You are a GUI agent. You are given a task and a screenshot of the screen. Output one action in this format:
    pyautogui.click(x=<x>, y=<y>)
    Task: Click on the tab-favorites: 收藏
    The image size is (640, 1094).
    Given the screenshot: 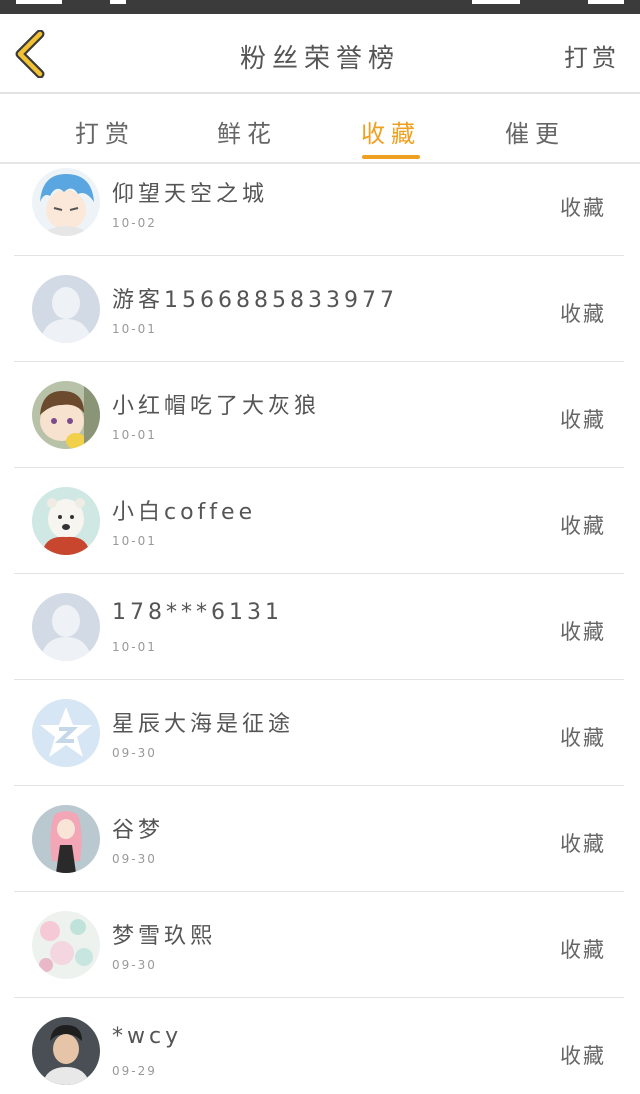 What is the action you would take?
    pyautogui.click(x=391, y=131)
    